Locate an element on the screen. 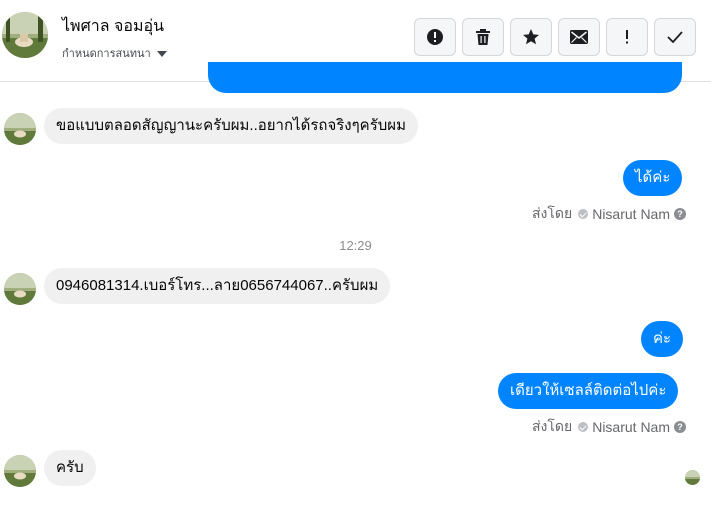 This screenshot has width=711, height=516. message-bubble-outgoing-partial is located at coordinates (445, 77).